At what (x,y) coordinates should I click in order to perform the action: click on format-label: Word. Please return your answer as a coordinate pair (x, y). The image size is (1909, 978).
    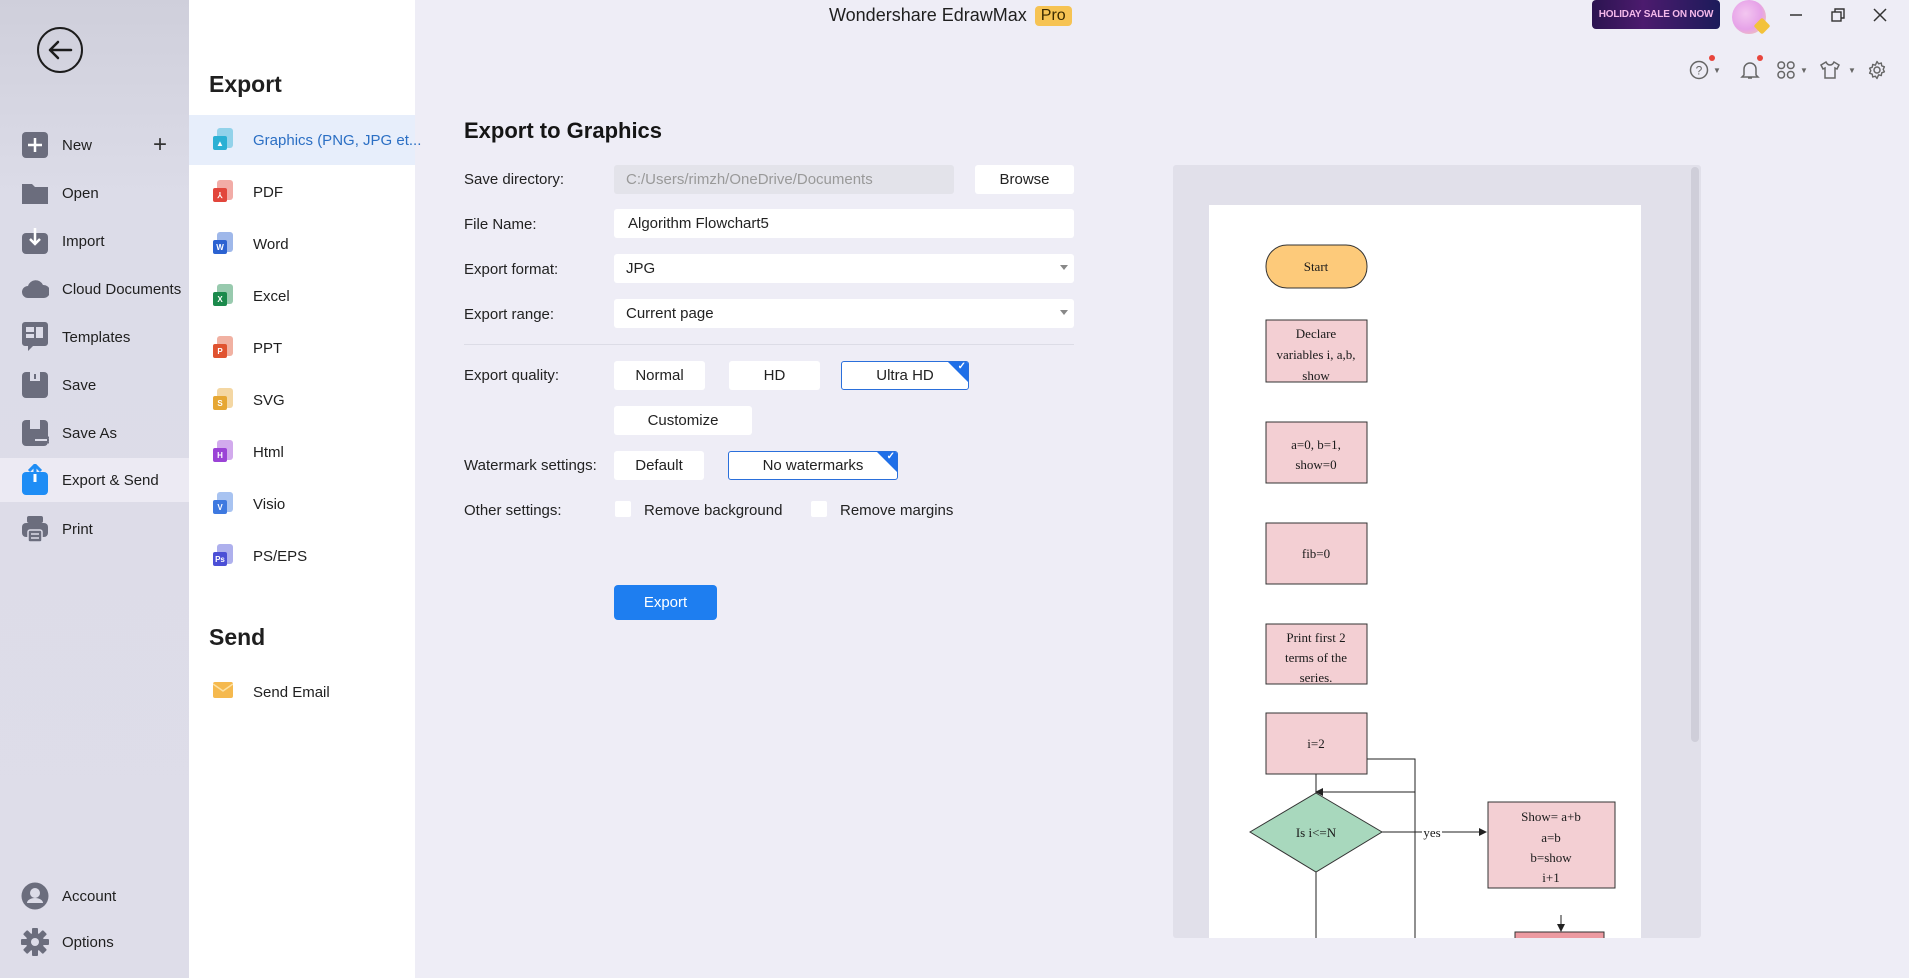
    Looking at the image, I should click on (271, 244).